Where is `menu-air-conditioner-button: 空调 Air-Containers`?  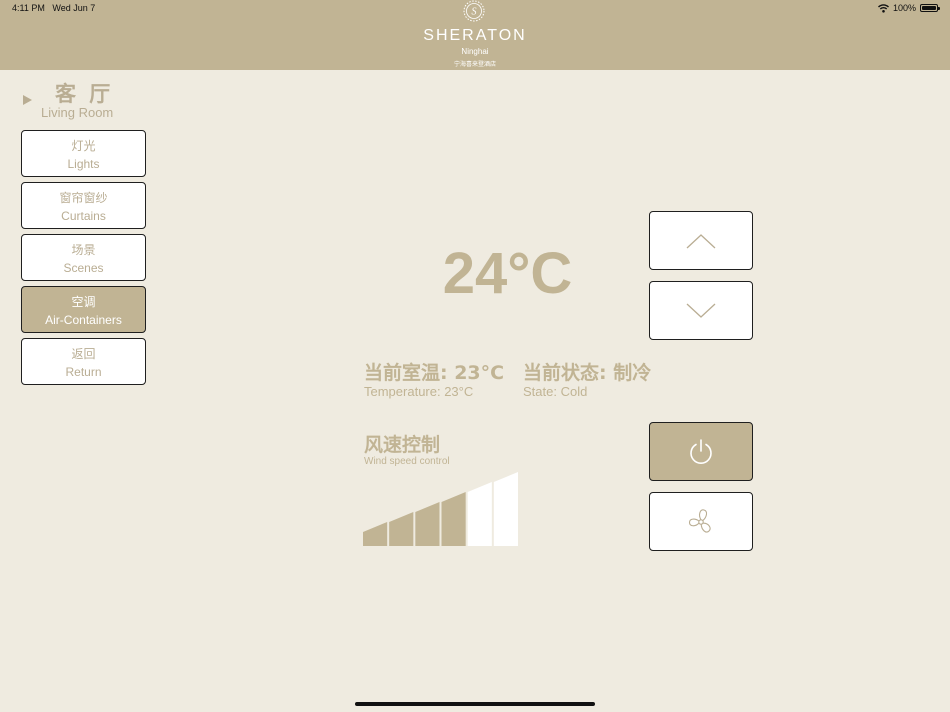 menu-air-conditioner-button: 空调 Air-Containers is located at coordinates (83, 309).